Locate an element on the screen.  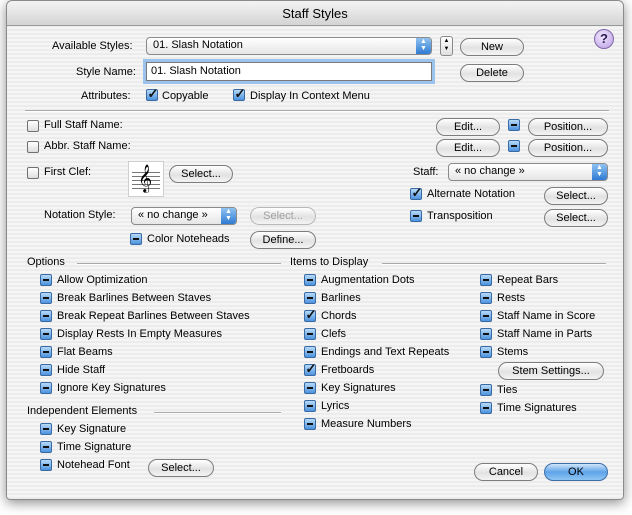
dialog-title: Staff Styles is located at coordinates (315, 13).